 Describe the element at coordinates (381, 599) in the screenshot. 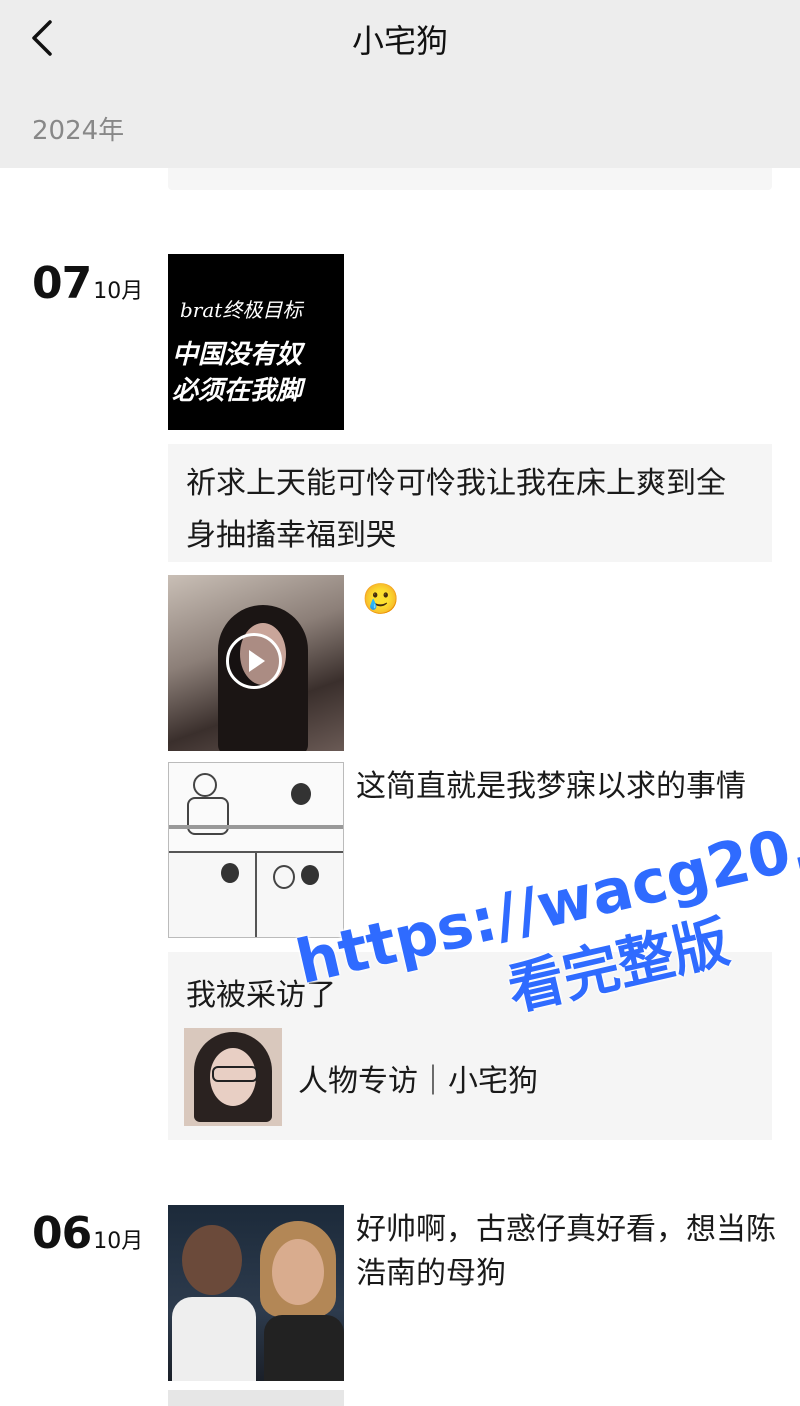

I see `emoji-caption: 🥲` at that location.